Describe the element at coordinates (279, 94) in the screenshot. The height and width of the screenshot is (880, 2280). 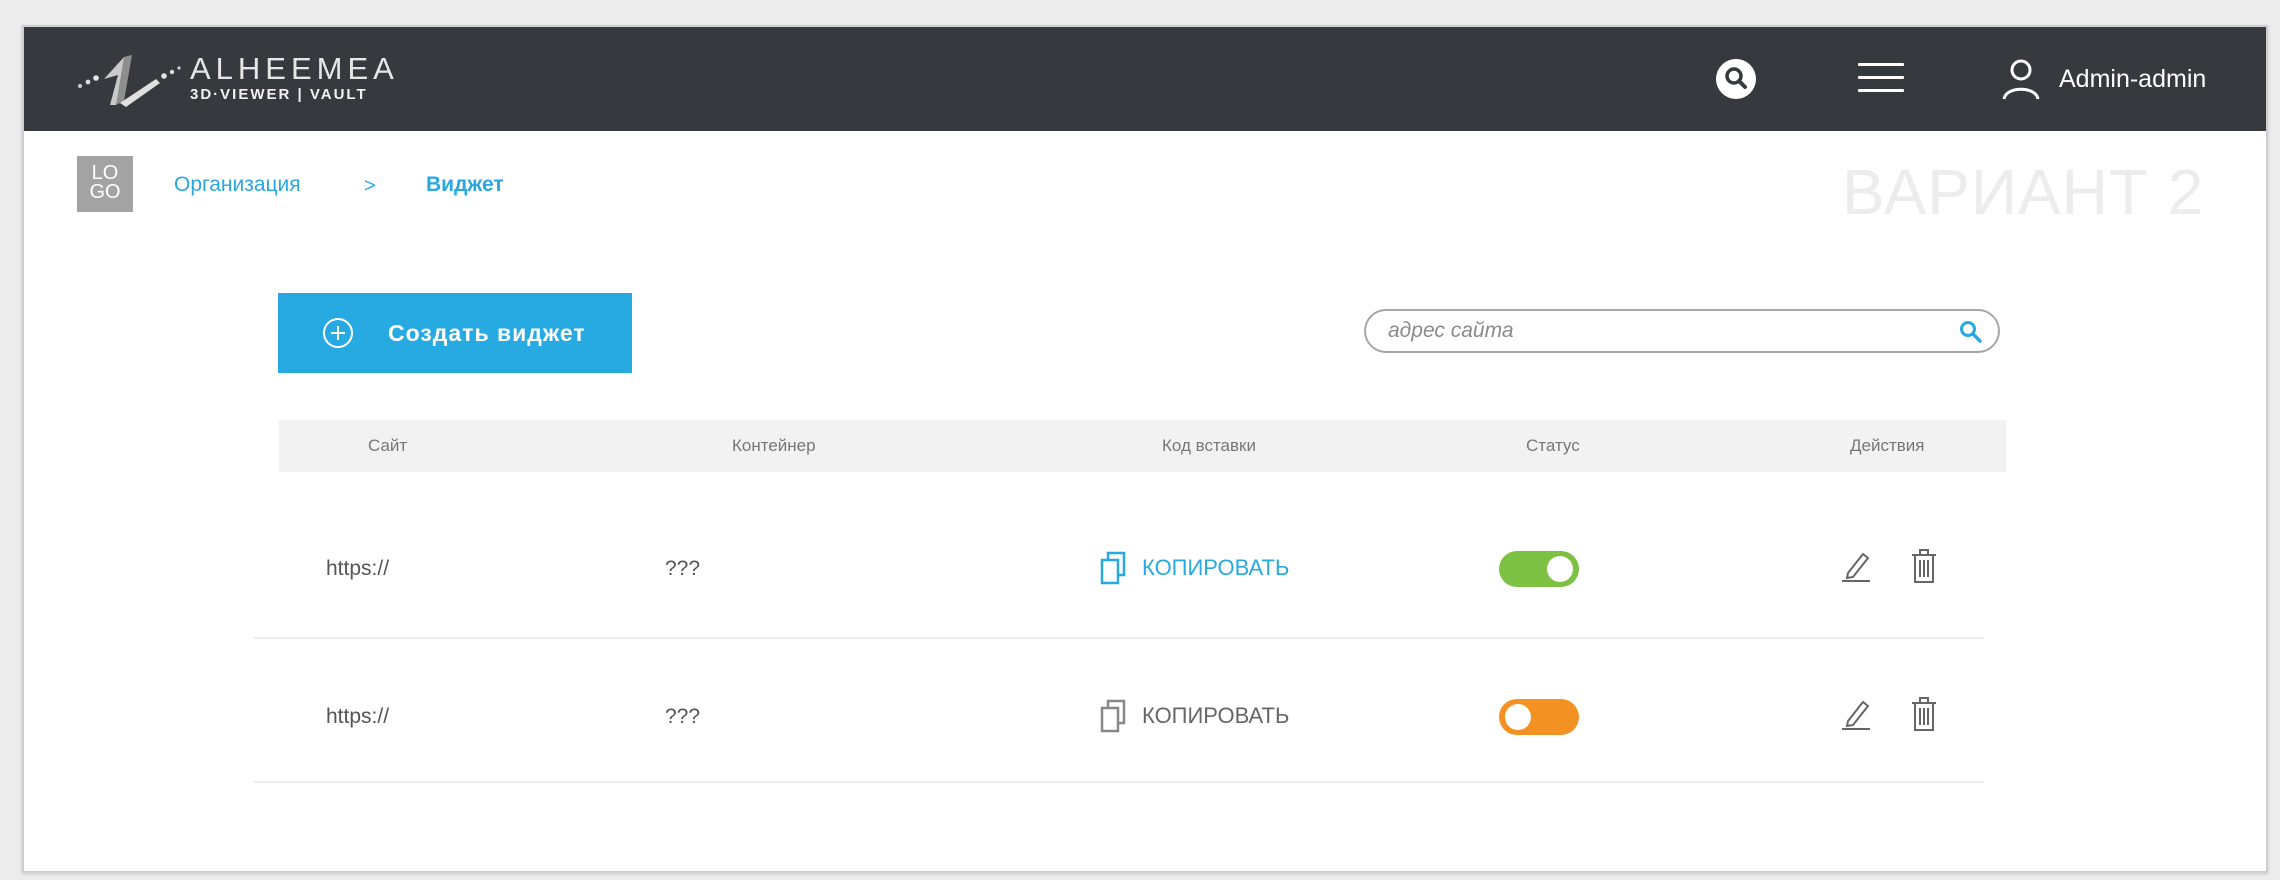
I see `brand-subtitle: 3D·VIEWER | VAULT` at that location.